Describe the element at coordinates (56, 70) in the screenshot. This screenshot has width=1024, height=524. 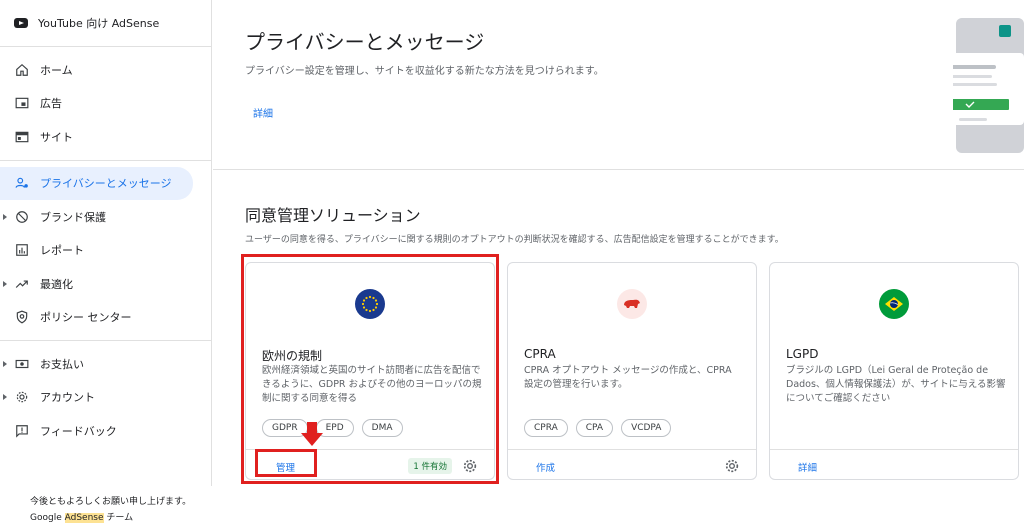
I see `sidebar-item-label: ホーム` at that location.